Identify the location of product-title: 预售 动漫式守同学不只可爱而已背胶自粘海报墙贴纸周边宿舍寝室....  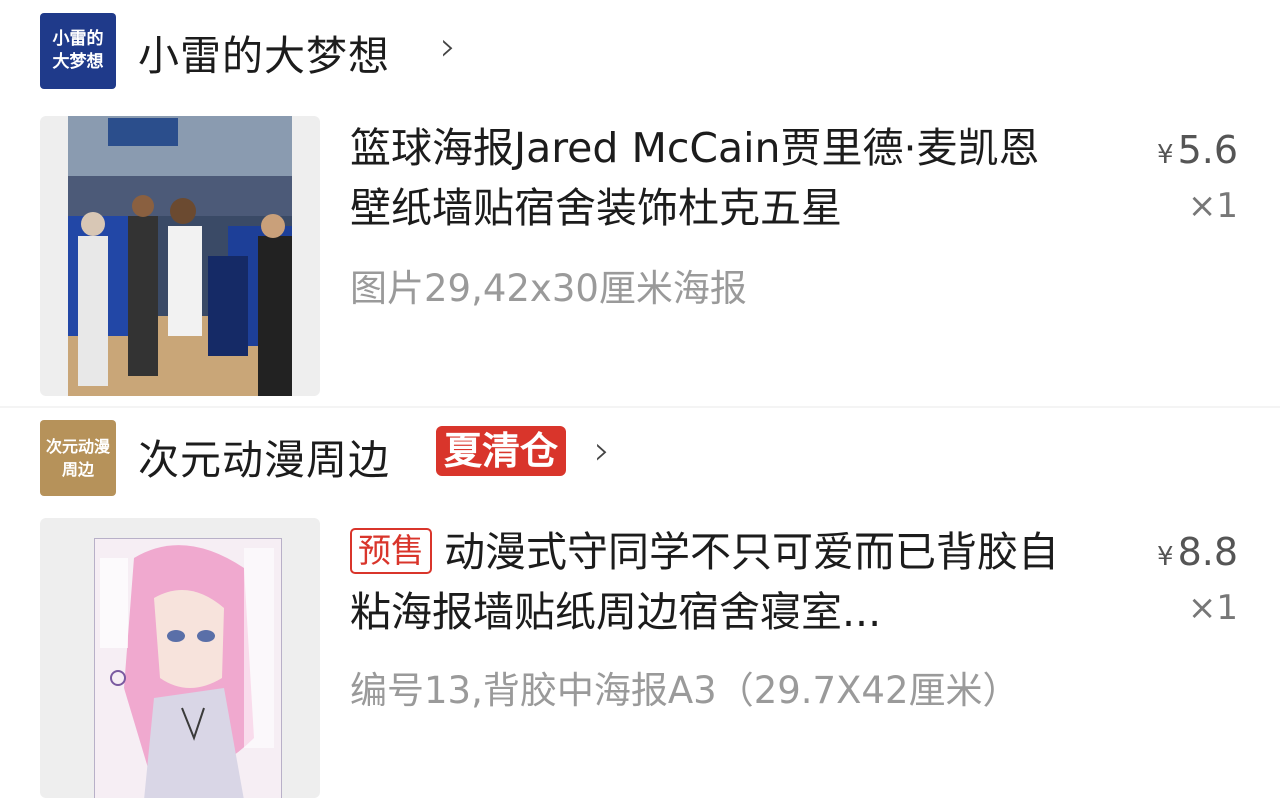
(710, 582).